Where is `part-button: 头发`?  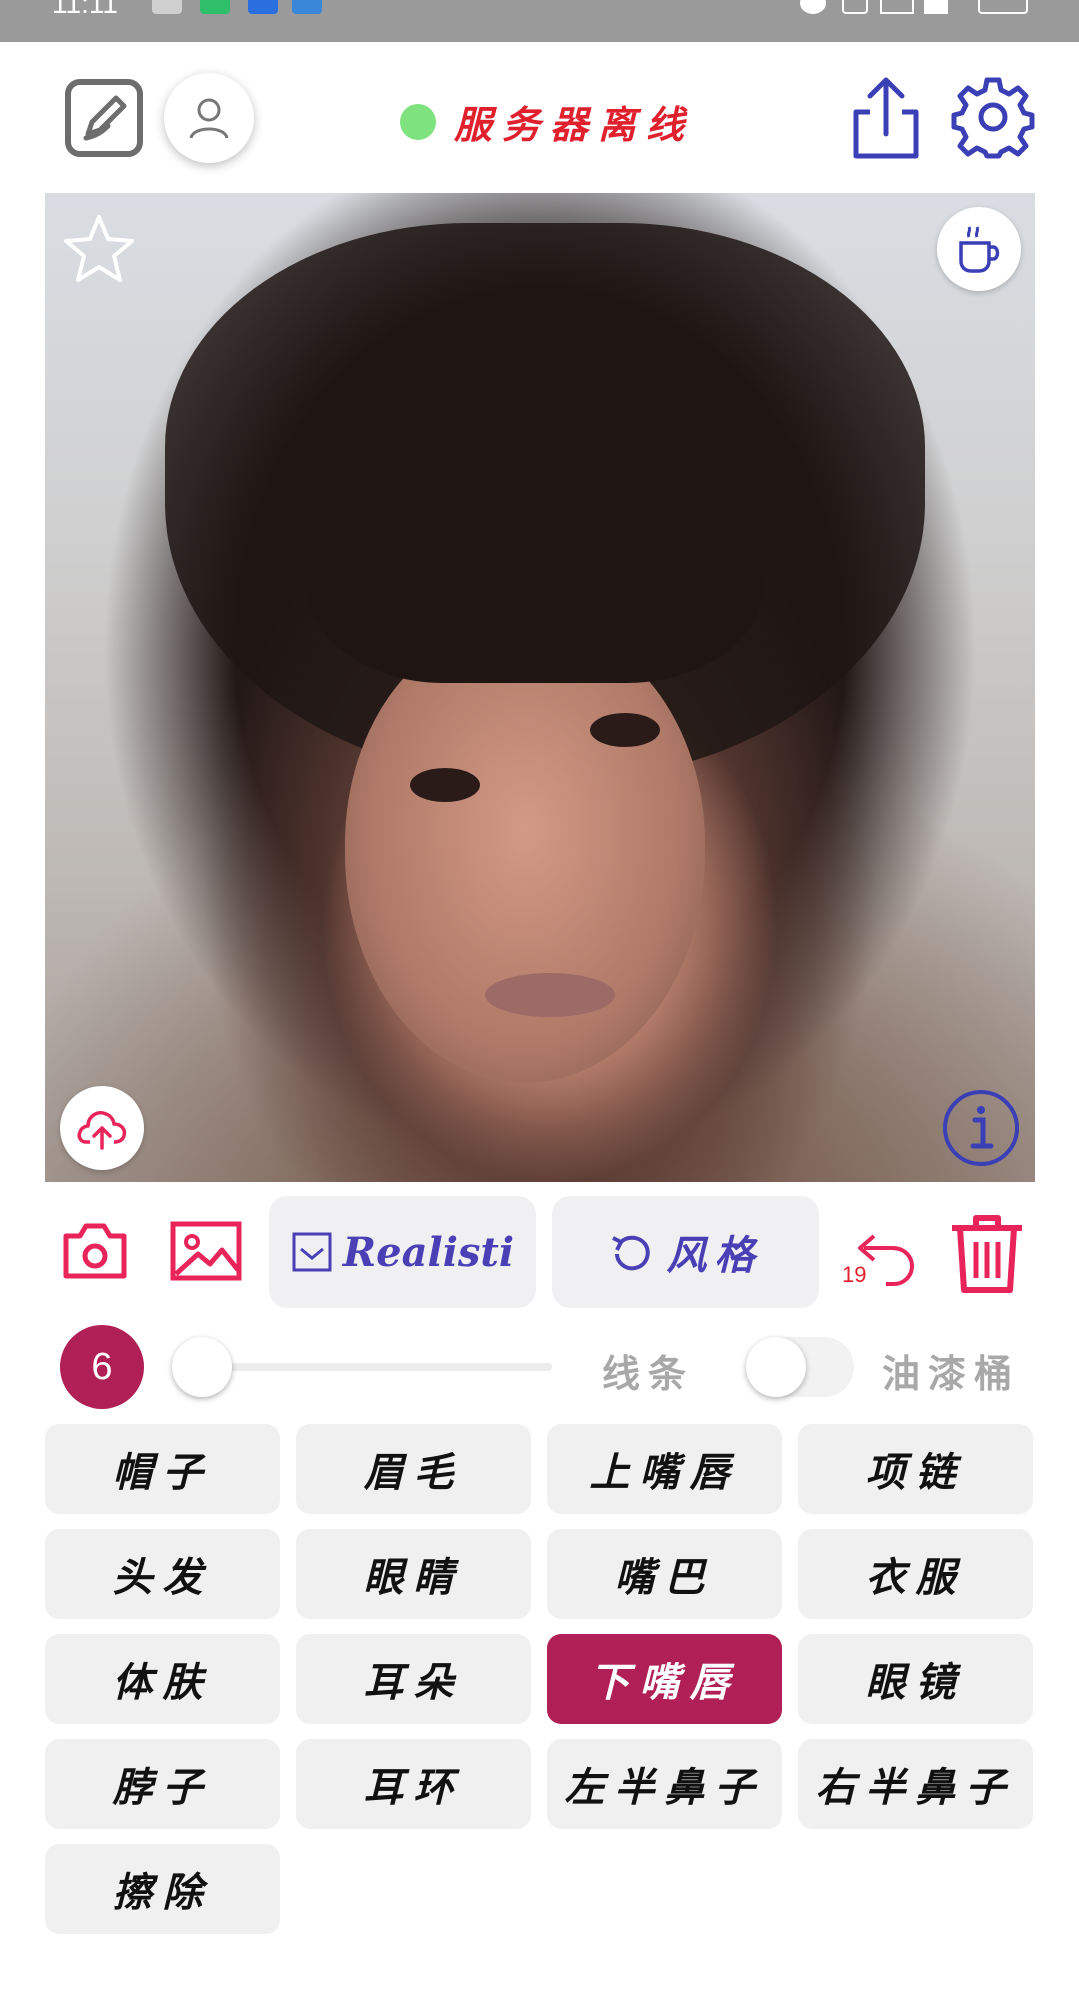
part-button: 头发 is located at coordinates (162, 1574).